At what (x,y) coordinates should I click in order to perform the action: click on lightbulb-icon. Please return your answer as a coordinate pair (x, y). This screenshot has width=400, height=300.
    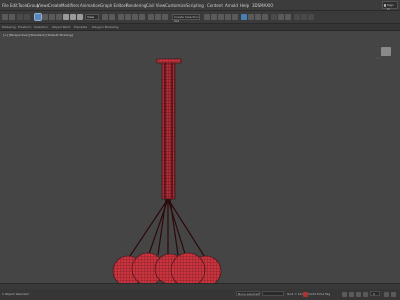
    Looking at the image, I should click on (304, 17).